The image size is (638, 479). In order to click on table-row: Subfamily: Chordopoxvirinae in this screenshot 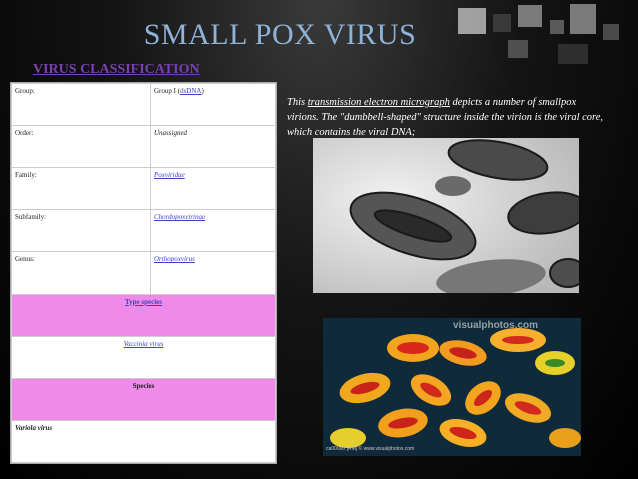, I will do `click(143, 231)`.